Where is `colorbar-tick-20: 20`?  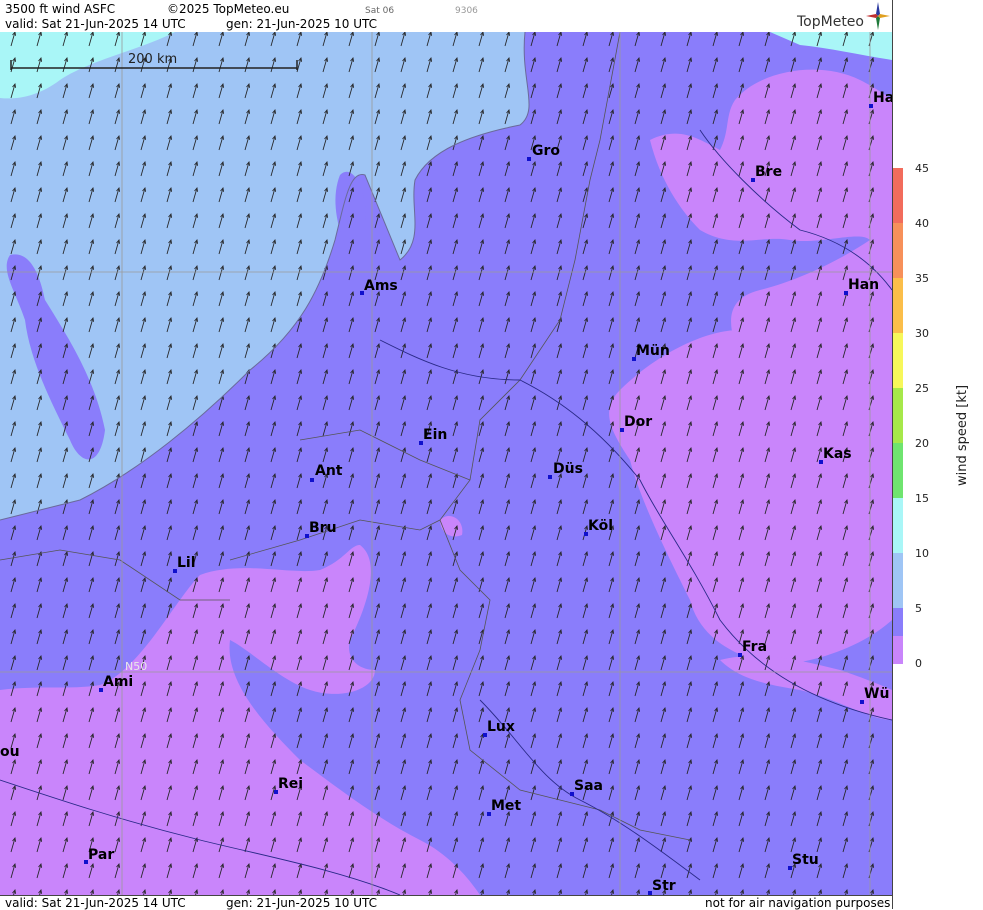 colorbar-tick-20: 20 is located at coordinates (922, 443).